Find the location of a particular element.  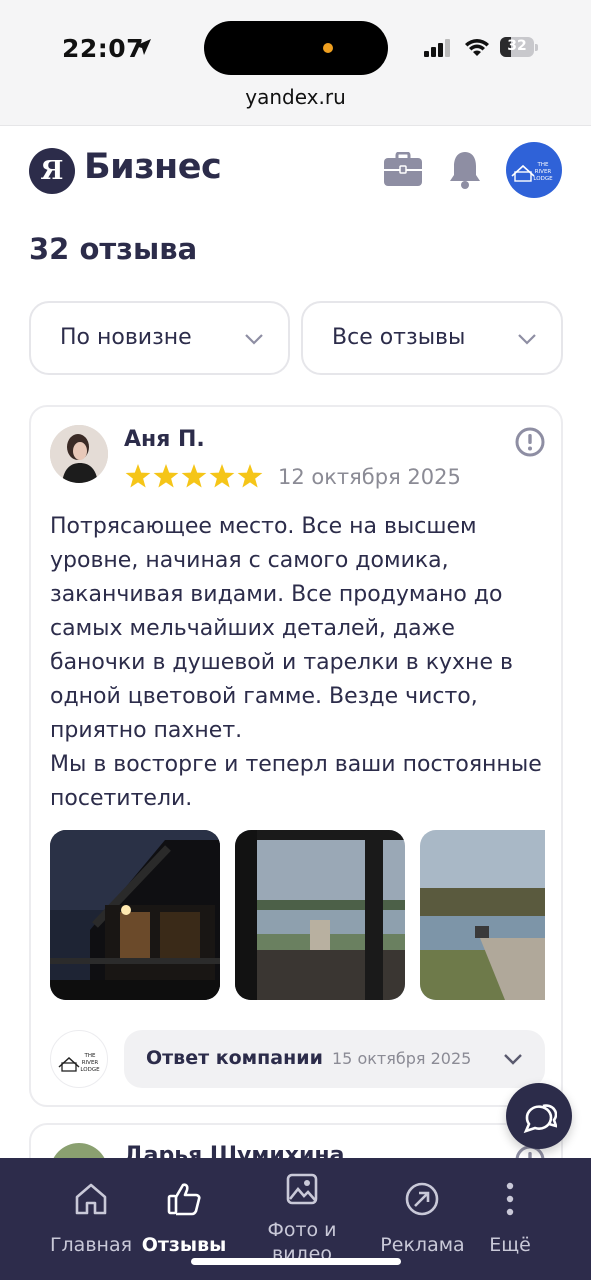

support-chat-button is located at coordinates (539, 1116).